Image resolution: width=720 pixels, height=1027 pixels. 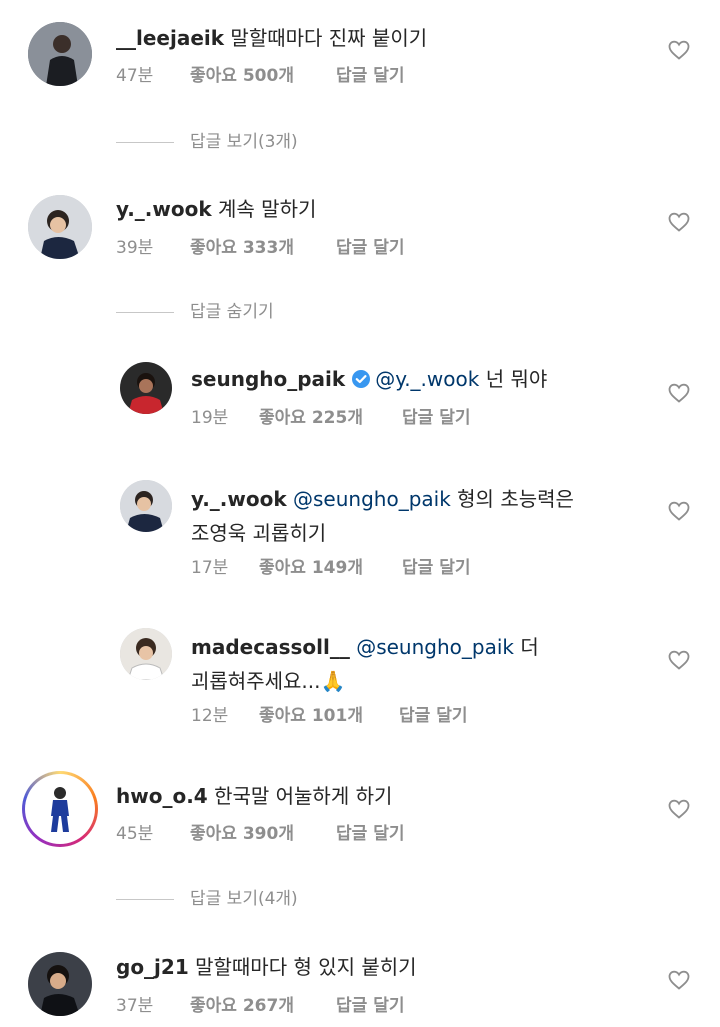 What do you see at coordinates (270, 647) in the screenshot?
I see `comment-username: madecassoll__` at bounding box center [270, 647].